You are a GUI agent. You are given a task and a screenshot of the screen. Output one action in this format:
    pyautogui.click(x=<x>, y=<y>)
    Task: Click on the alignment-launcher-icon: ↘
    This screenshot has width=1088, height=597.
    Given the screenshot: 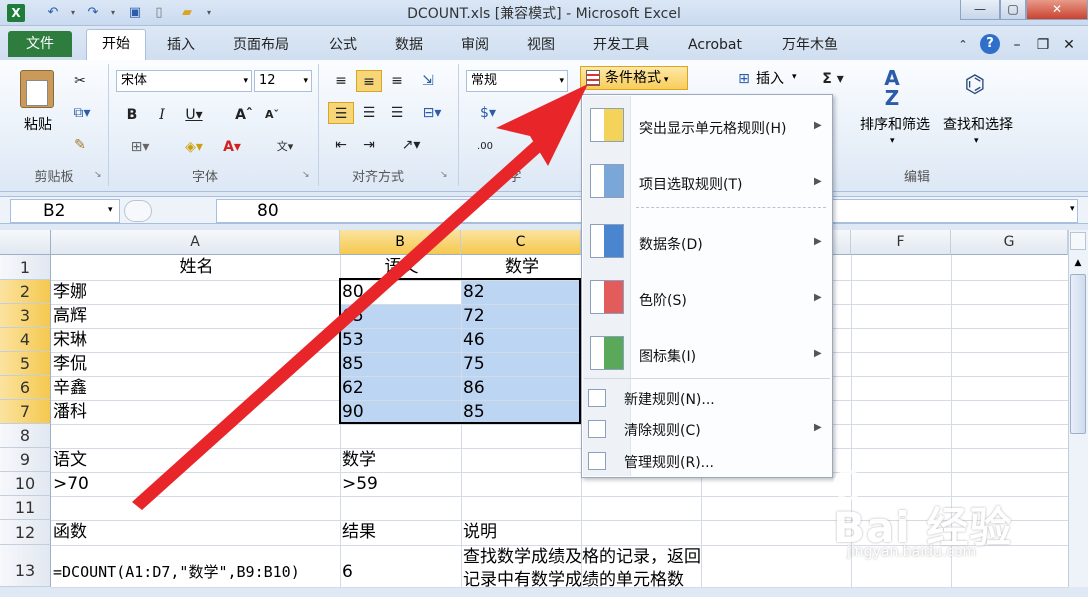 What is the action you would take?
    pyautogui.click(x=444, y=175)
    